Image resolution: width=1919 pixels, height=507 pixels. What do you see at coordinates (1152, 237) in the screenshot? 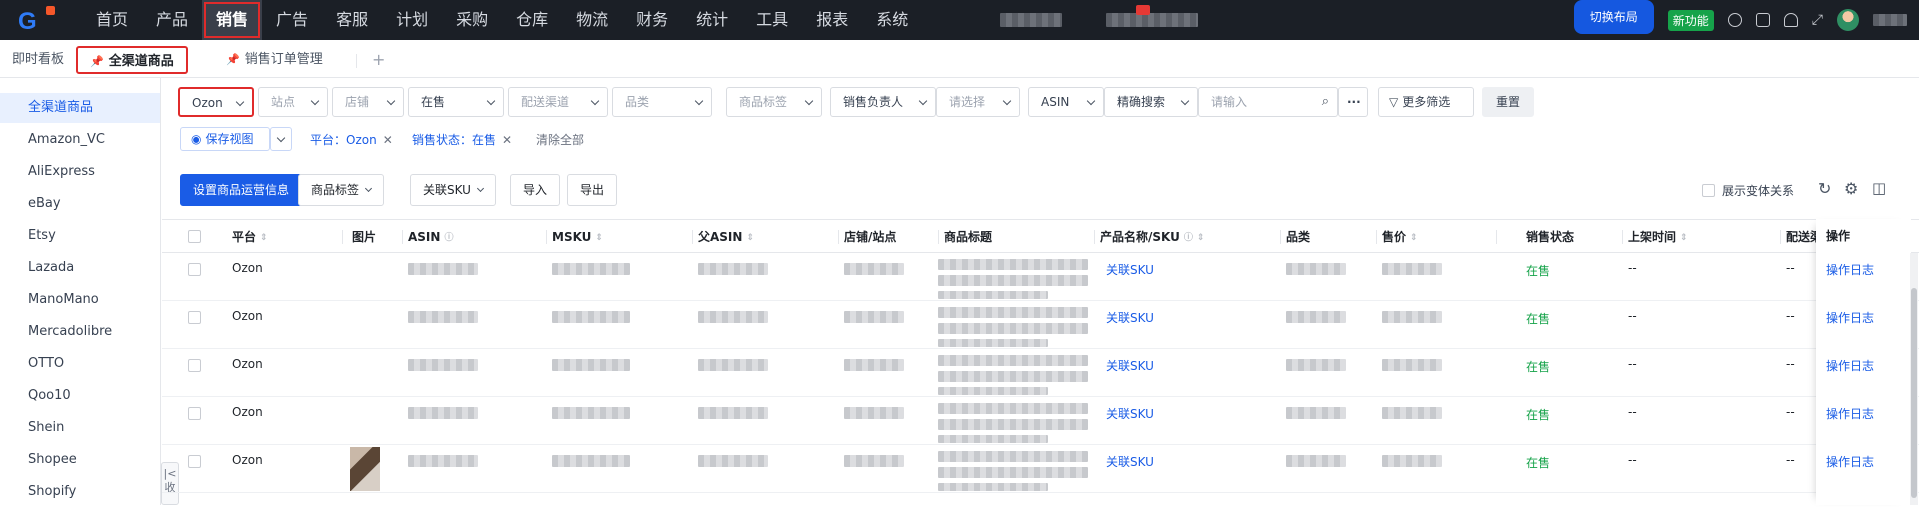
I see `col-product-sku: 产品名称/SKU ⓘ ⇕` at bounding box center [1152, 237].